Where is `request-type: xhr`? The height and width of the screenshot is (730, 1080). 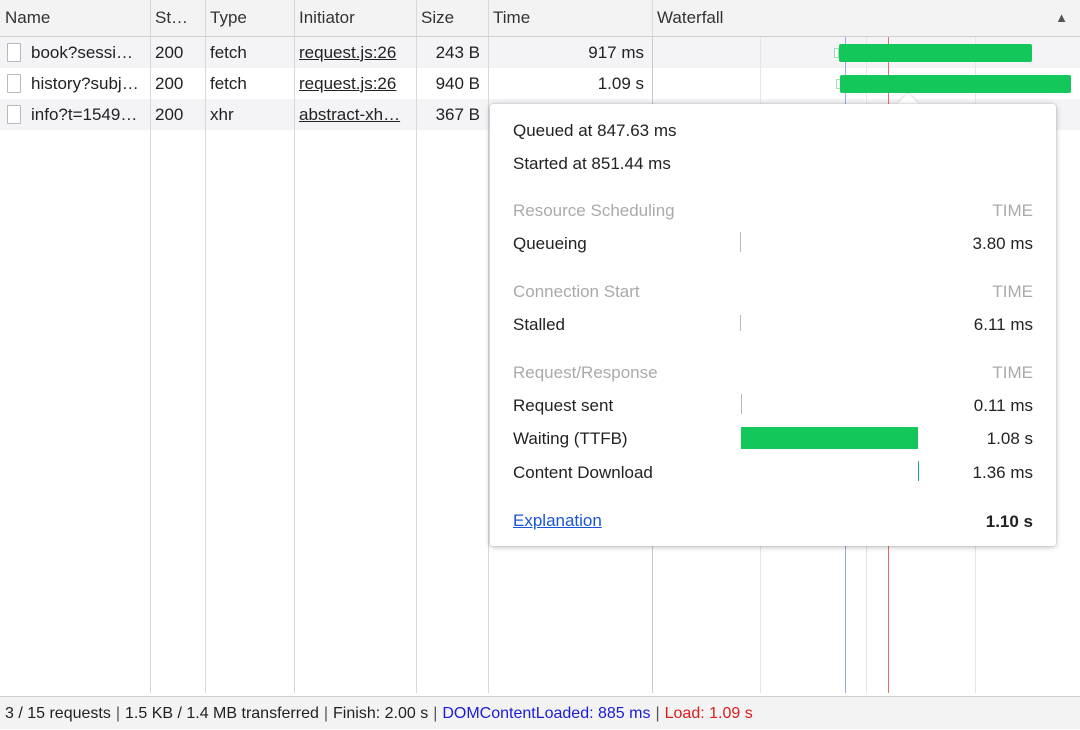 request-type: xhr is located at coordinates (222, 114).